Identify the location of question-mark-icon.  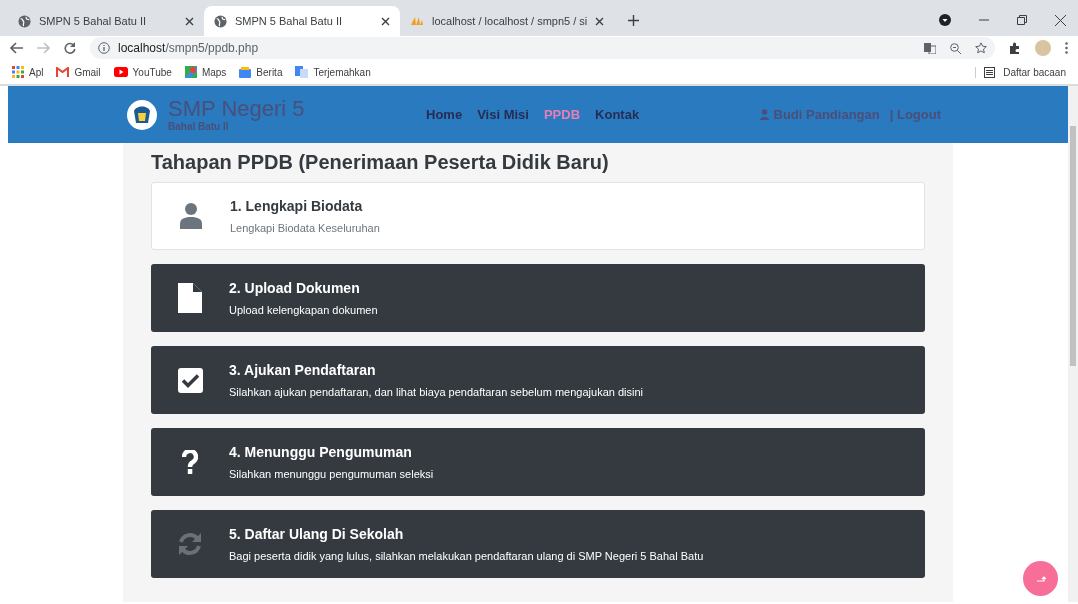
(190, 462).